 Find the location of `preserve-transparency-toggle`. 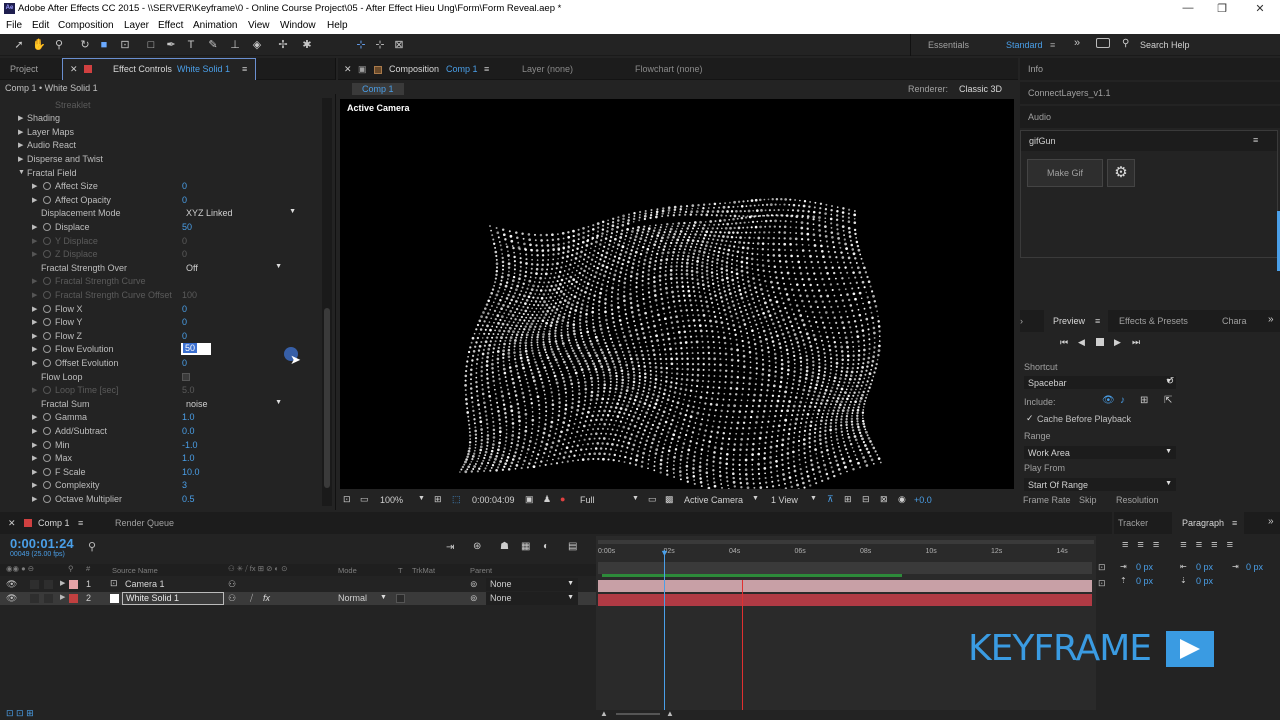

preserve-transparency-toggle is located at coordinates (400, 598).